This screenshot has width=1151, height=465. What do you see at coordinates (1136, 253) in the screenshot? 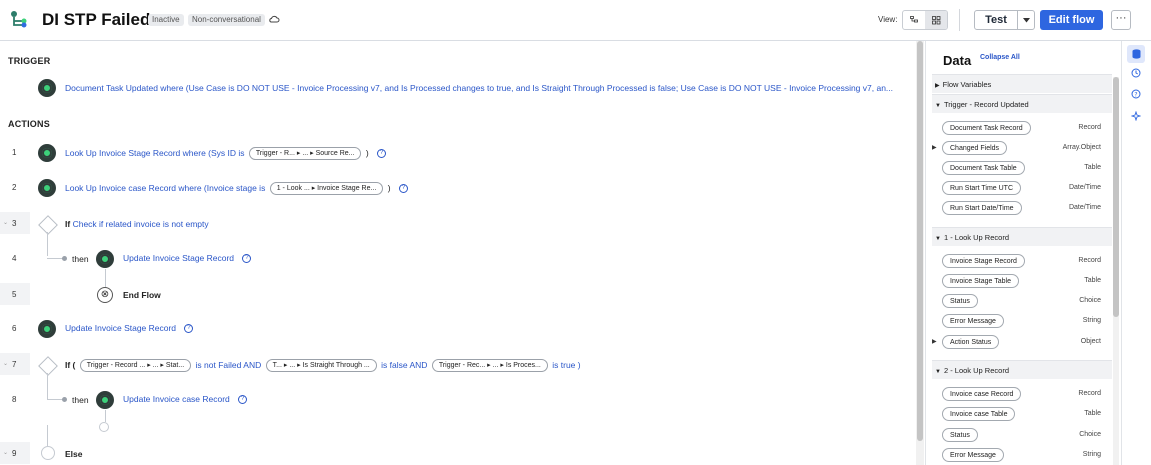
I see `right-rail: ?` at bounding box center [1136, 253].